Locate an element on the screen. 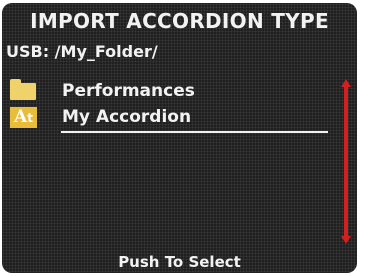  current-path: USB: /My_Folder/ is located at coordinates (82, 51).